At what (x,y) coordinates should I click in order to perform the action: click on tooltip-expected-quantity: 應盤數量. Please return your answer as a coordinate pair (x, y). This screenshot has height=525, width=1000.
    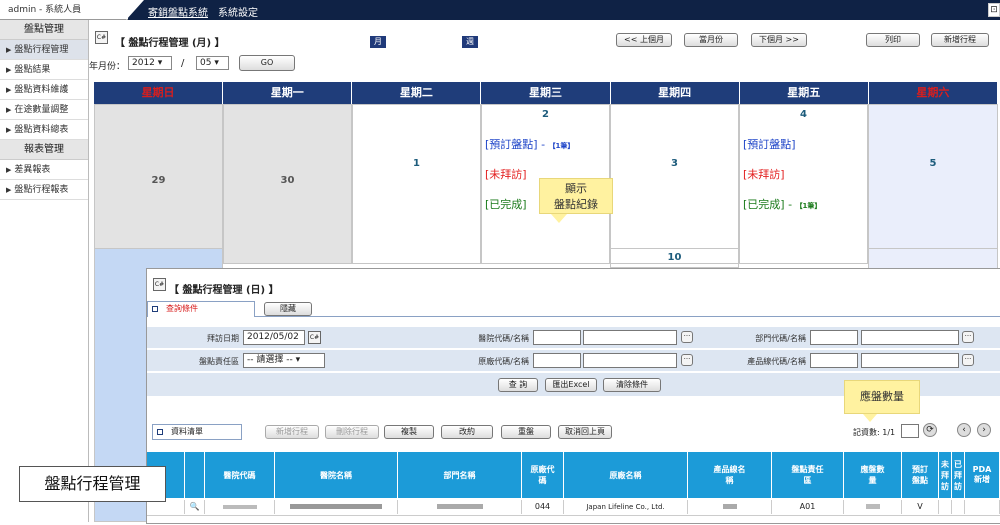
    Looking at the image, I should click on (882, 397).